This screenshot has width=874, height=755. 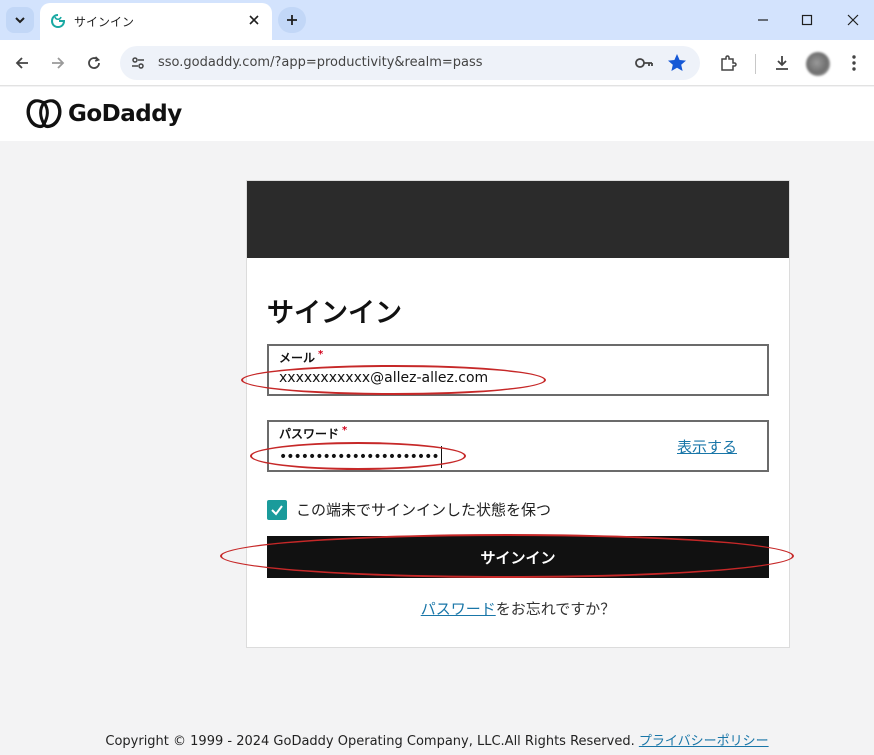 I want to click on minimize-button, so click(x=763, y=20).